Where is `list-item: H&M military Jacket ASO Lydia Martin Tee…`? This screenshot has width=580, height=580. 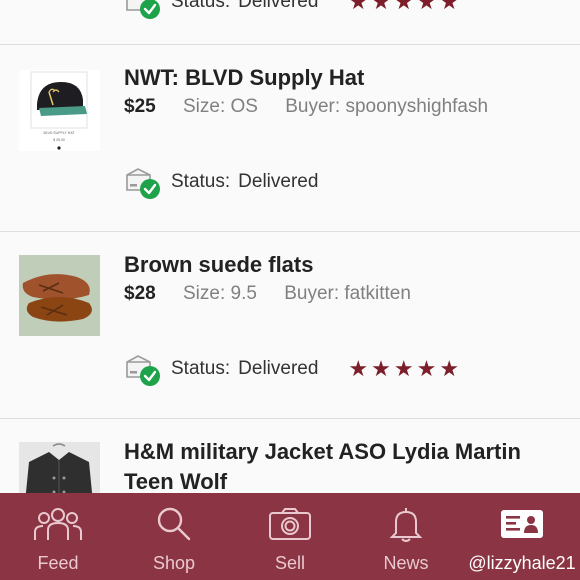 list-item: H&M military Jacket ASO Lydia Martin Tee… is located at coordinates (290, 456).